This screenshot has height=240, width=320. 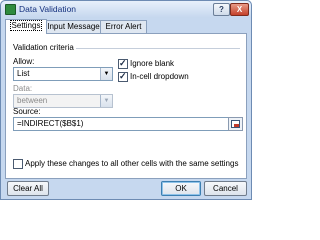 What do you see at coordinates (28, 188) in the screenshot?
I see `clear-all-button: Clear All` at bounding box center [28, 188].